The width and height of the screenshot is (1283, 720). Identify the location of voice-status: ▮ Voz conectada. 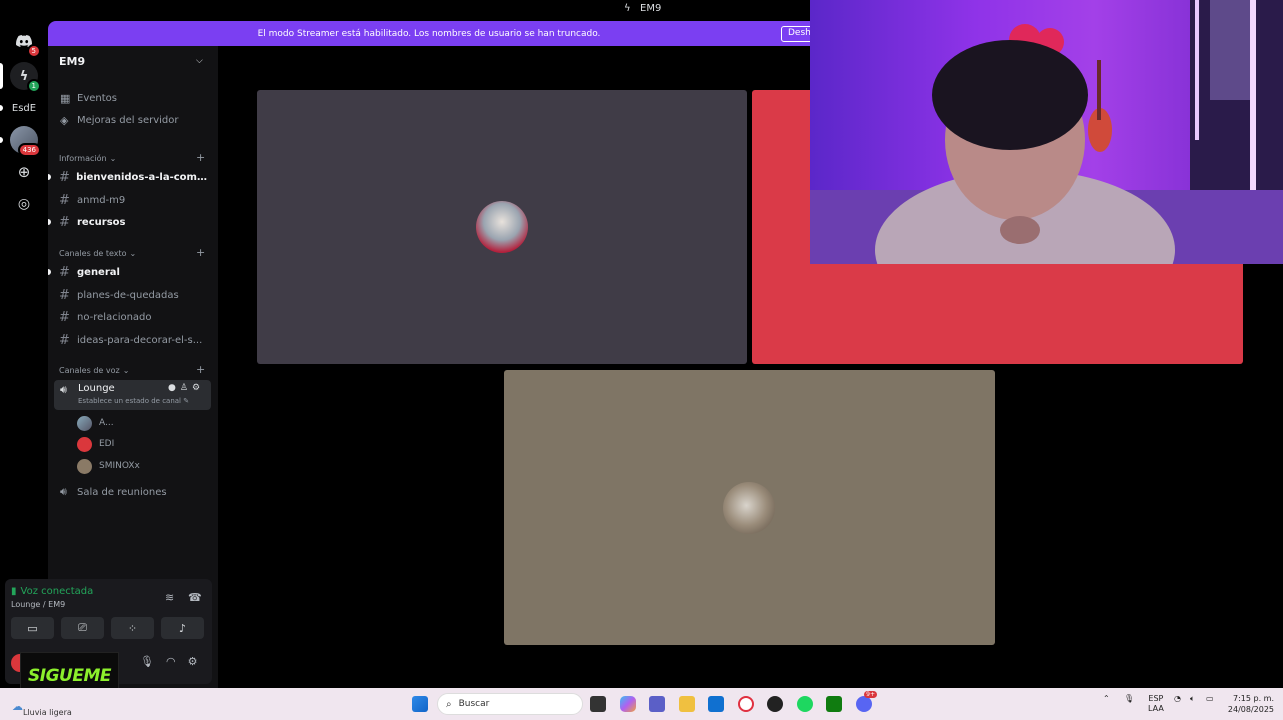
(52, 591).